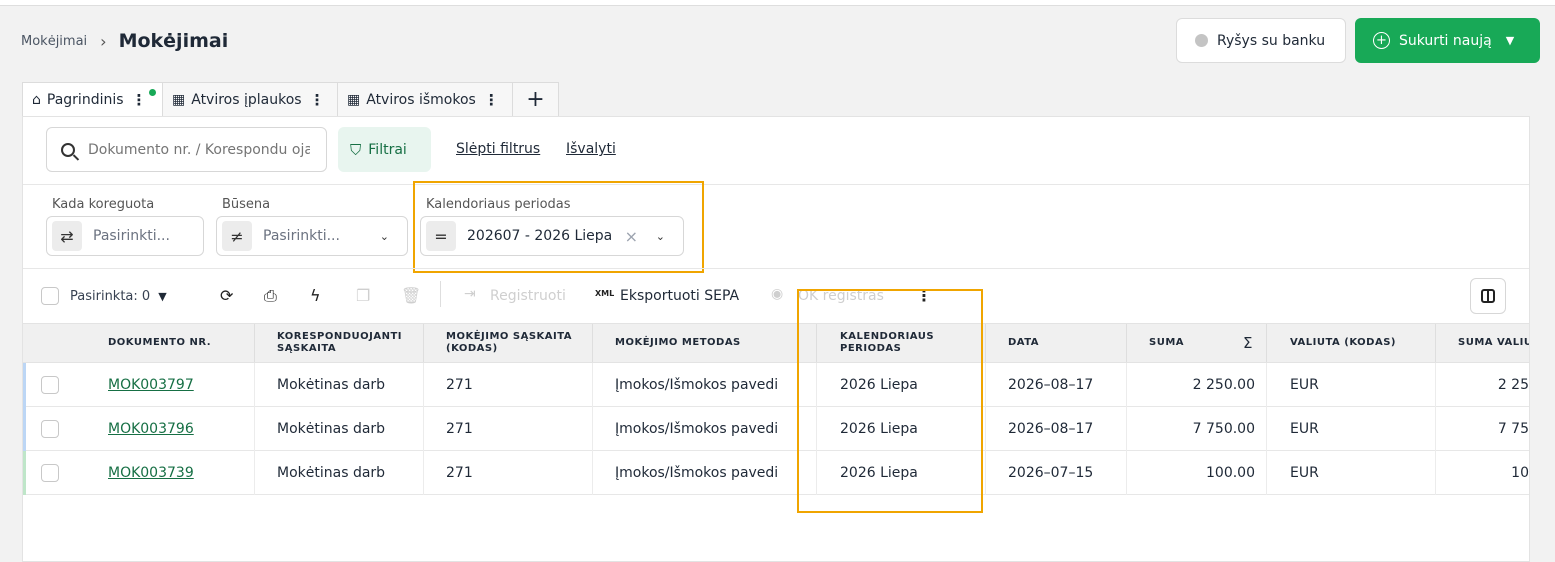 The width and height of the screenshot is (1555, 562). Describe the element at coordinates (1520, 473) in the screenshot. I see `sum-currency-cell: 10` at that location.